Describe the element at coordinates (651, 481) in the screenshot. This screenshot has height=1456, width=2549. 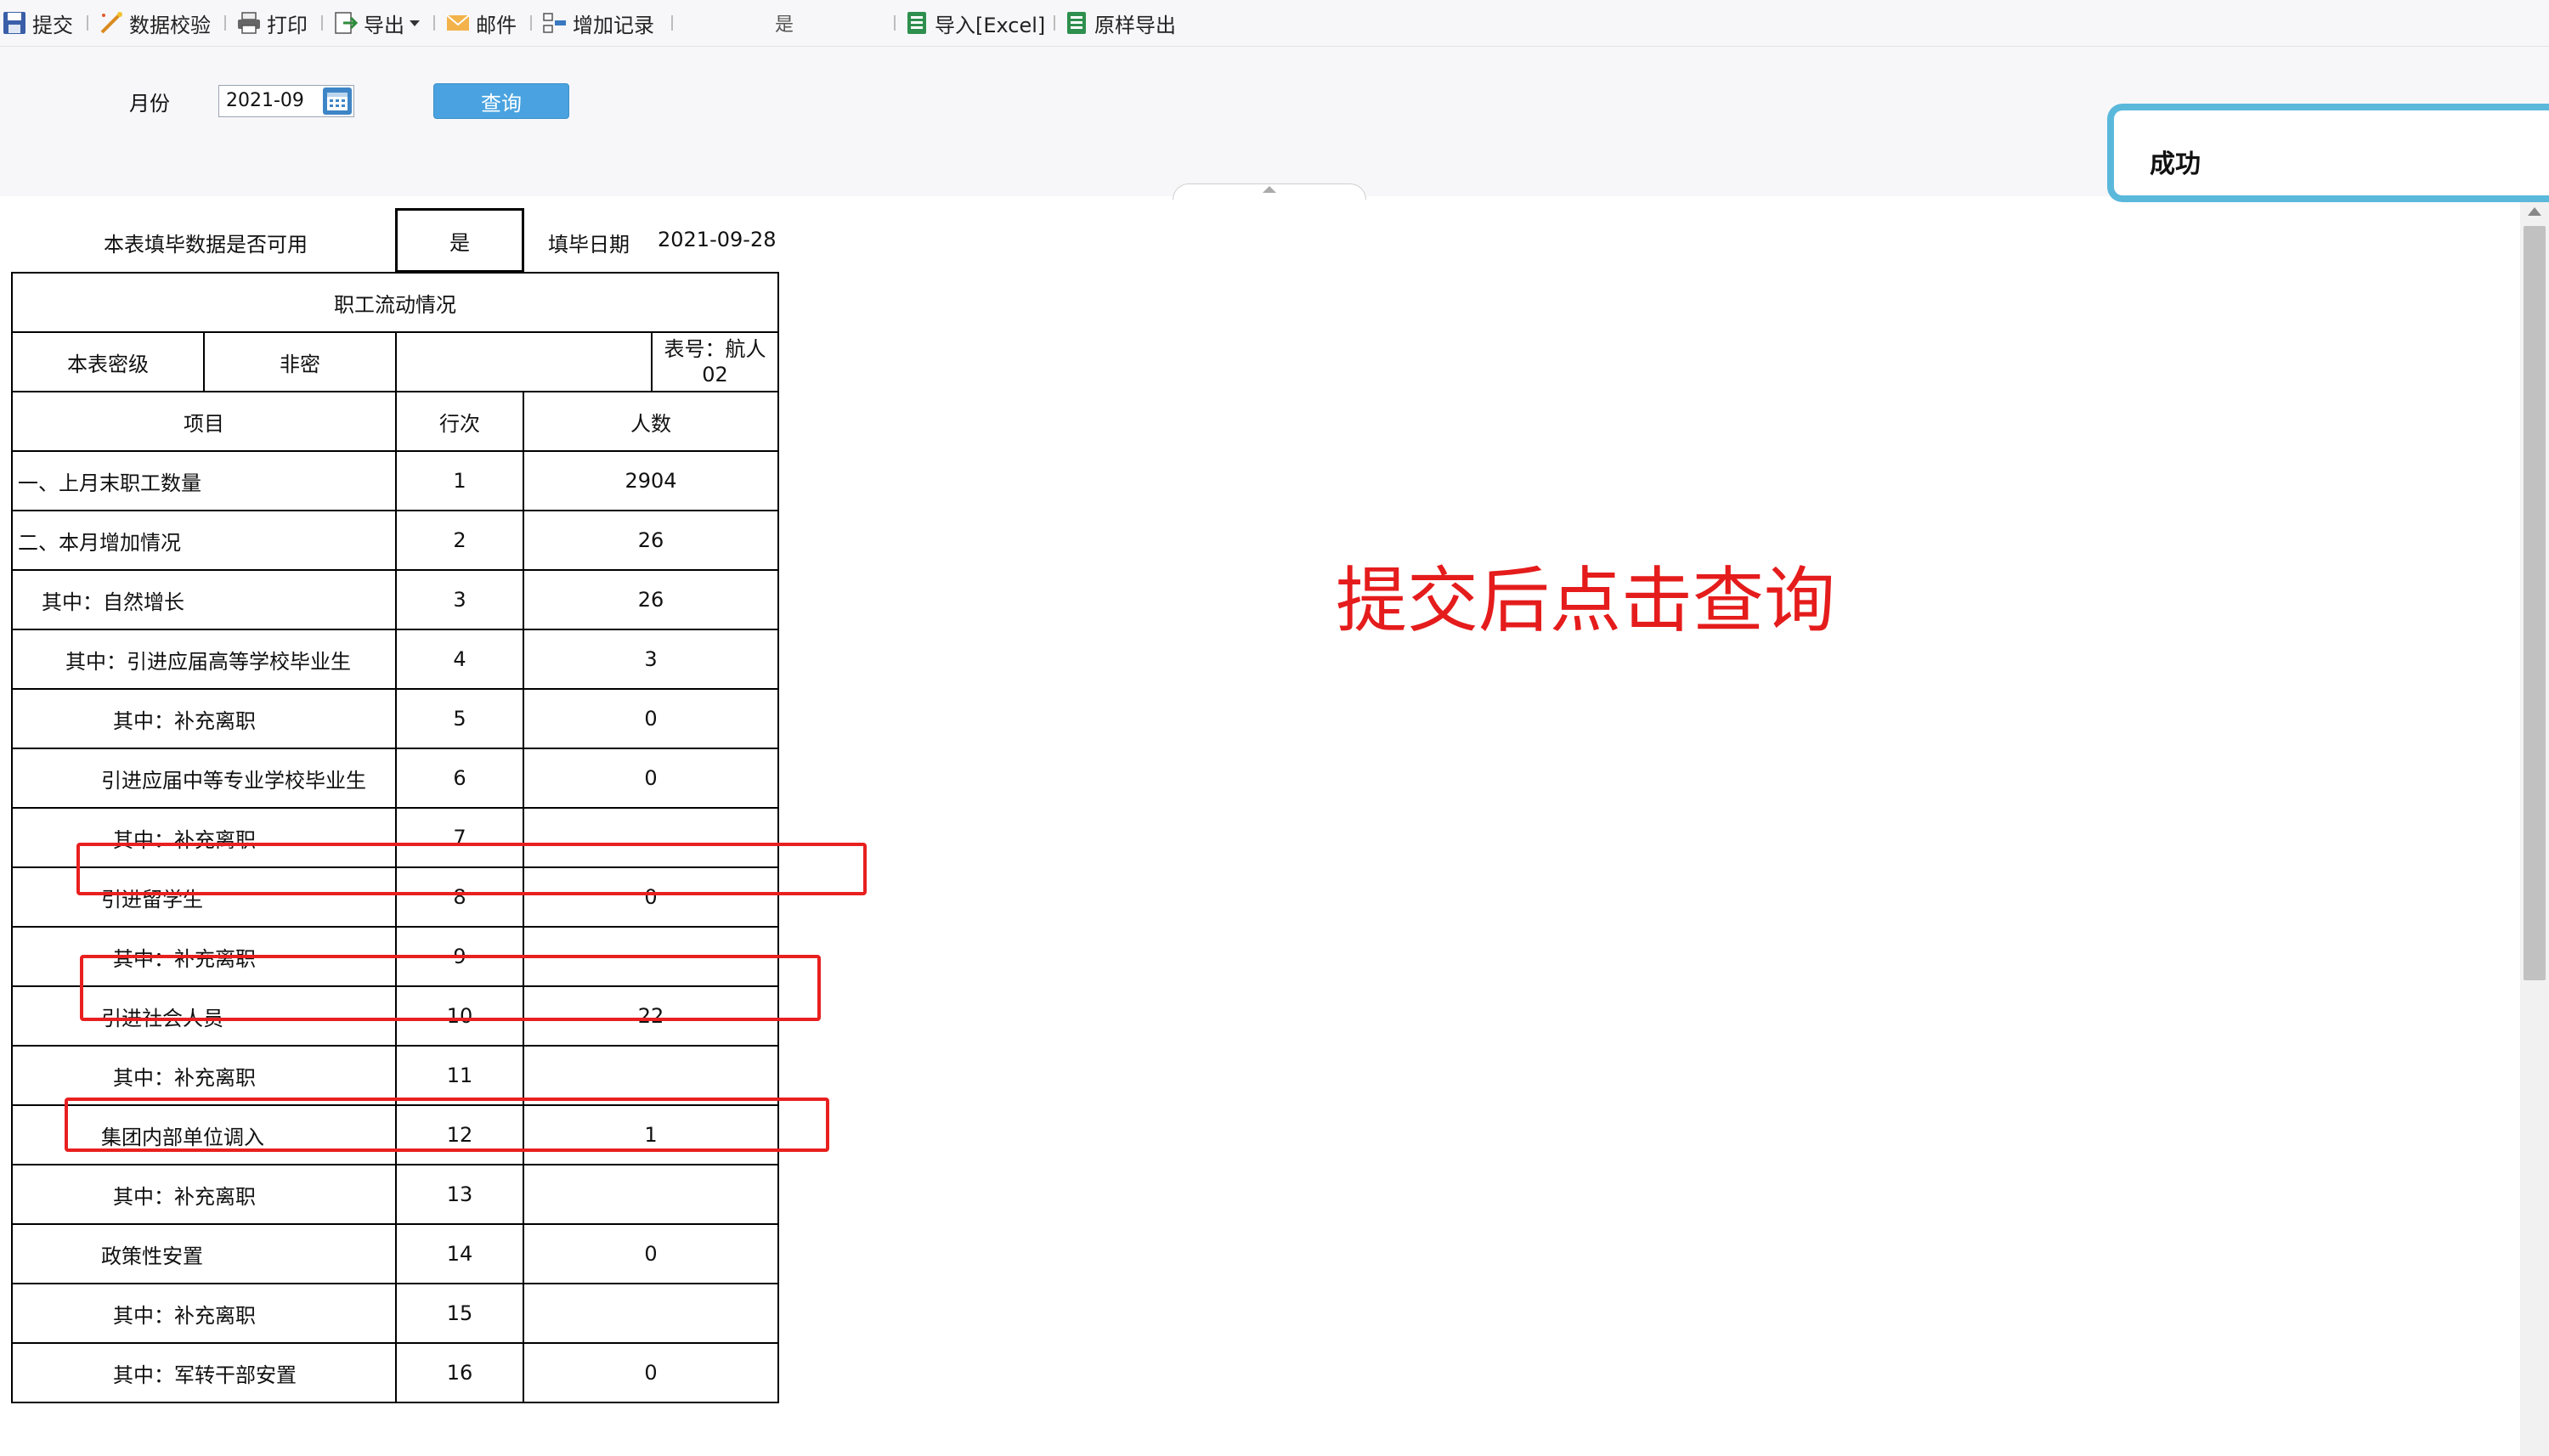
I see `row-count-cell: 2904` at that location.